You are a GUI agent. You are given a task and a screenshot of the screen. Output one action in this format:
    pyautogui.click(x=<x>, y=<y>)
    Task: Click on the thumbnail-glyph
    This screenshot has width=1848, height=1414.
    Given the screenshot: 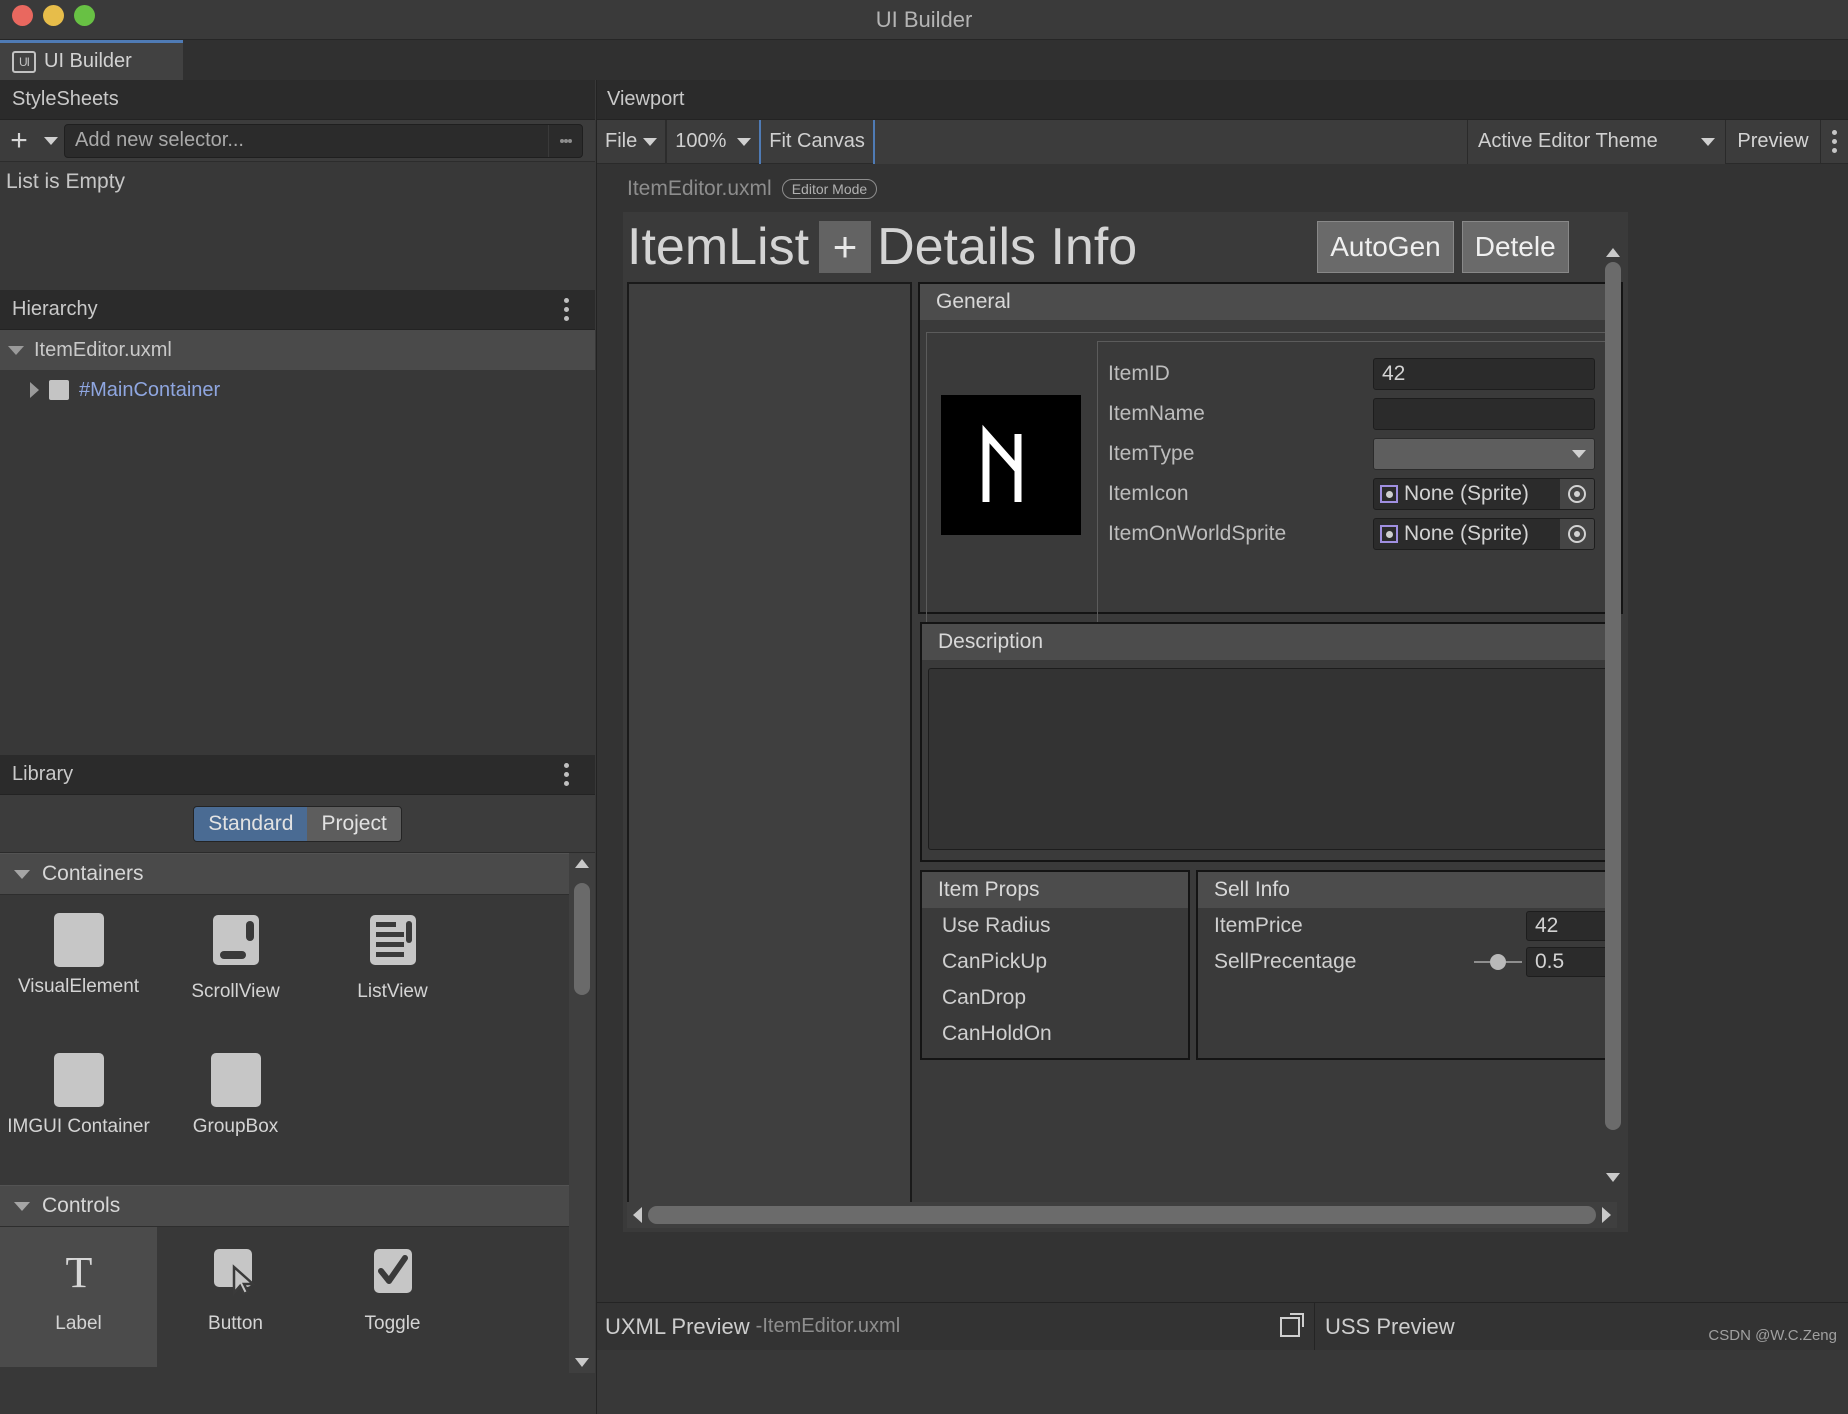 What is the action you would take?
    pyautogui.click(x=1002, y=463)
    